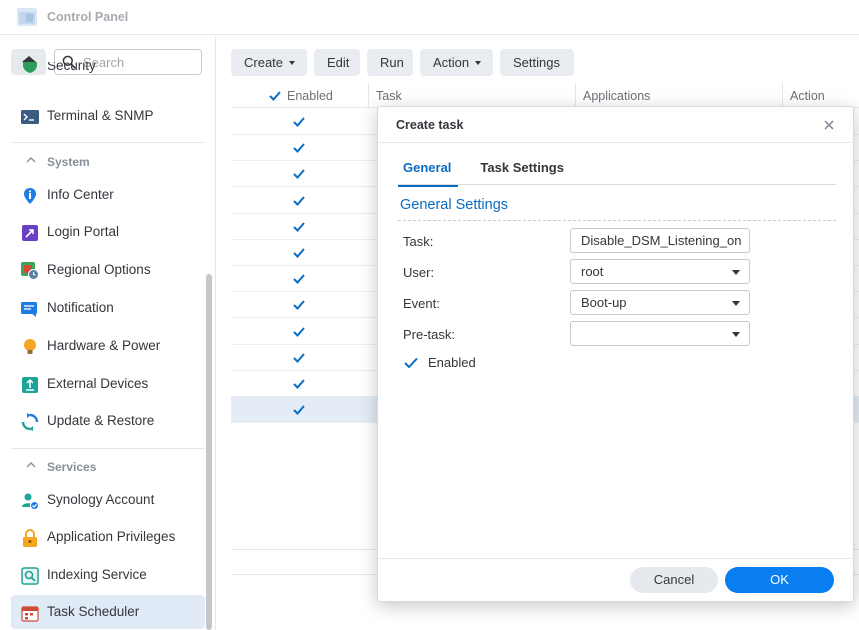  What do you see at coordinates (451, 62) in the screenshot?
I see `action-label: Action` at bounding box center [451, 62].